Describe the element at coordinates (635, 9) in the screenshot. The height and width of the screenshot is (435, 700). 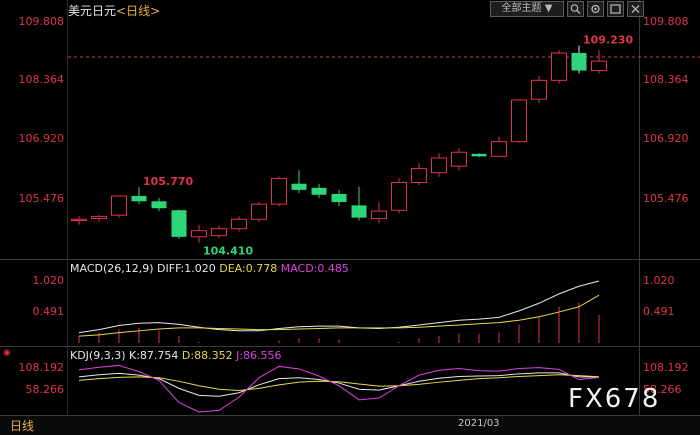
I see `close-icon` at that location.